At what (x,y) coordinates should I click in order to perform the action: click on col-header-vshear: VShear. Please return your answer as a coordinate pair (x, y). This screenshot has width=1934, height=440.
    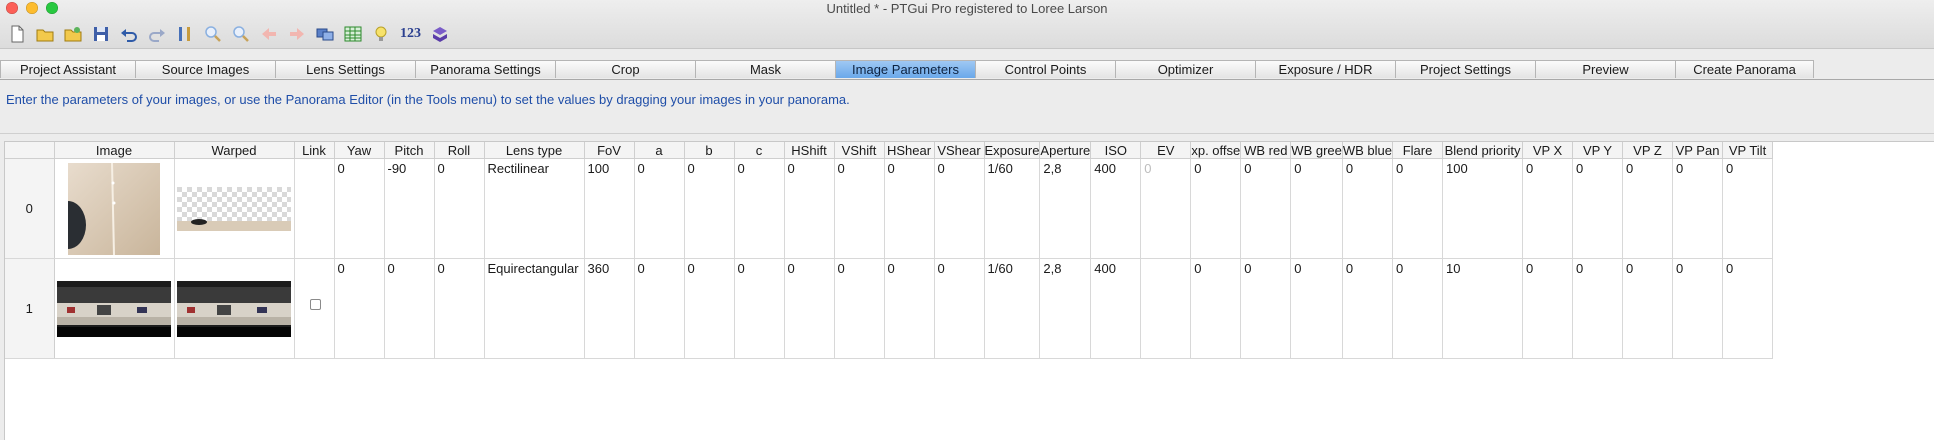
    Looking at the image, I should click on (959, 150).